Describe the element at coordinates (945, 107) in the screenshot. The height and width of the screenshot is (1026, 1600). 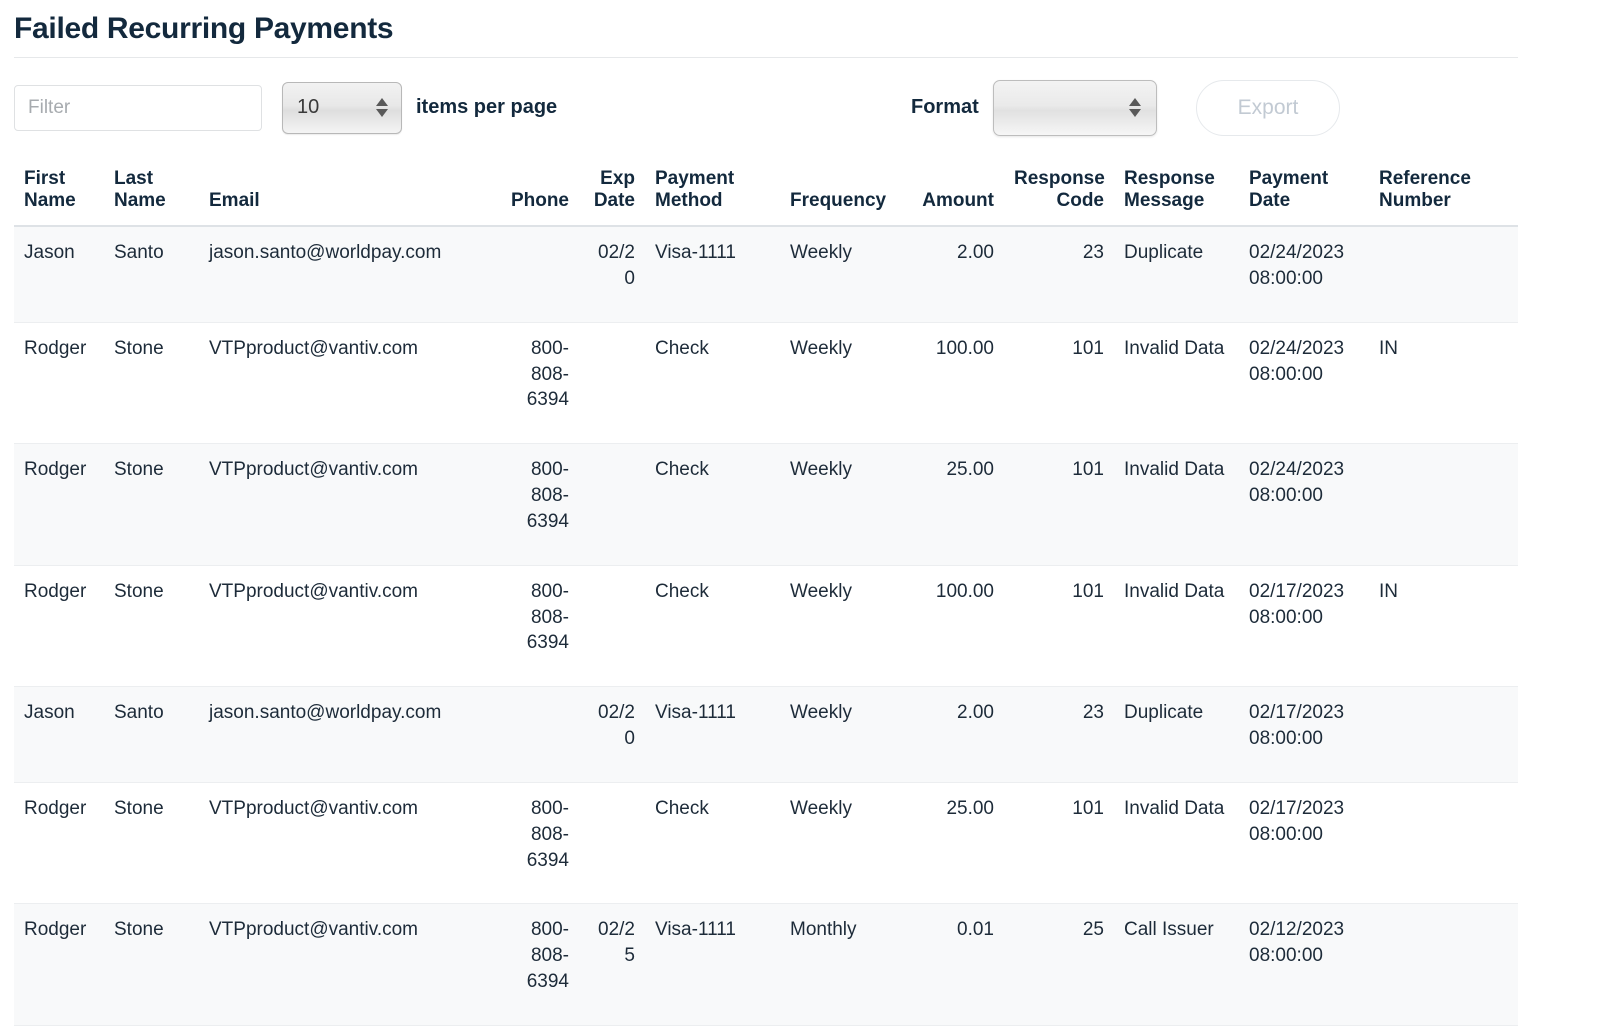
I see `format-label: Format` at that location.